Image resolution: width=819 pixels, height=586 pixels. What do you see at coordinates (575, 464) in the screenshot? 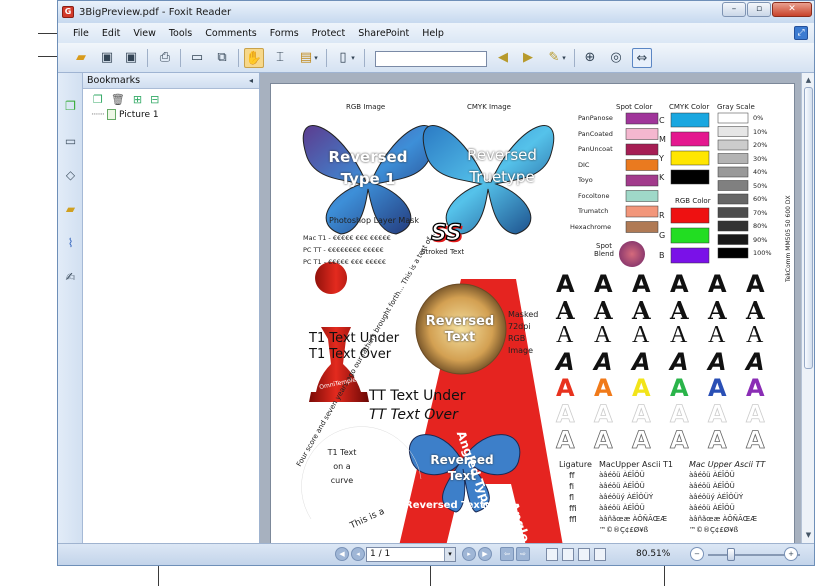
I see `ligature-label: Ligature` at bounding box center [575, 464].